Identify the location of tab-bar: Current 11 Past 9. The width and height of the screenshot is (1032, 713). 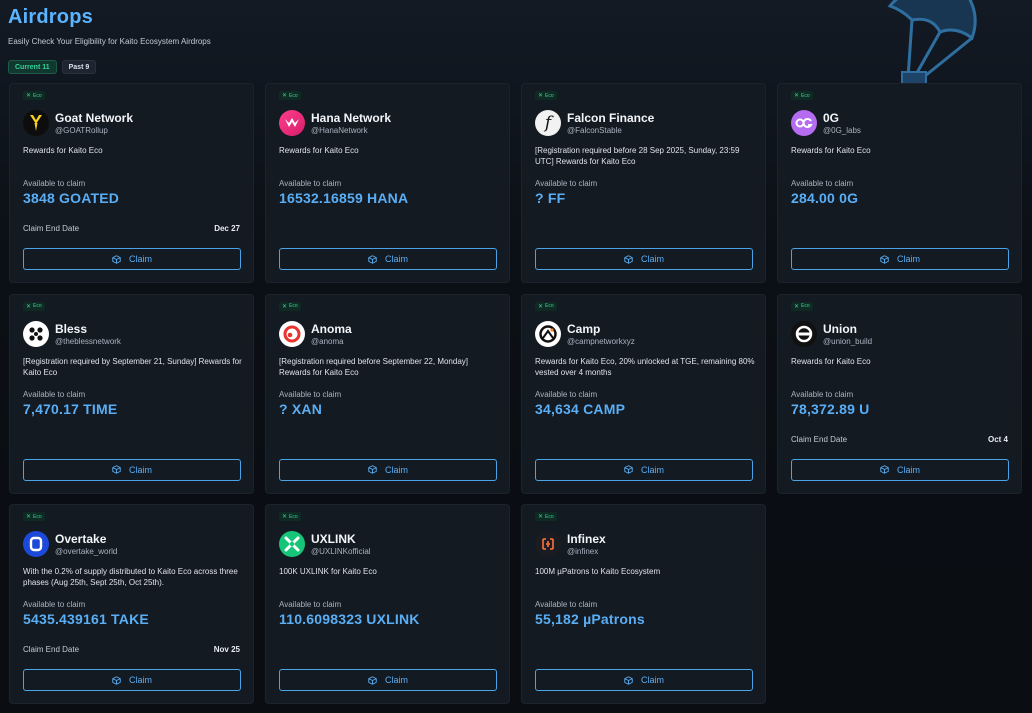
(52, 67).